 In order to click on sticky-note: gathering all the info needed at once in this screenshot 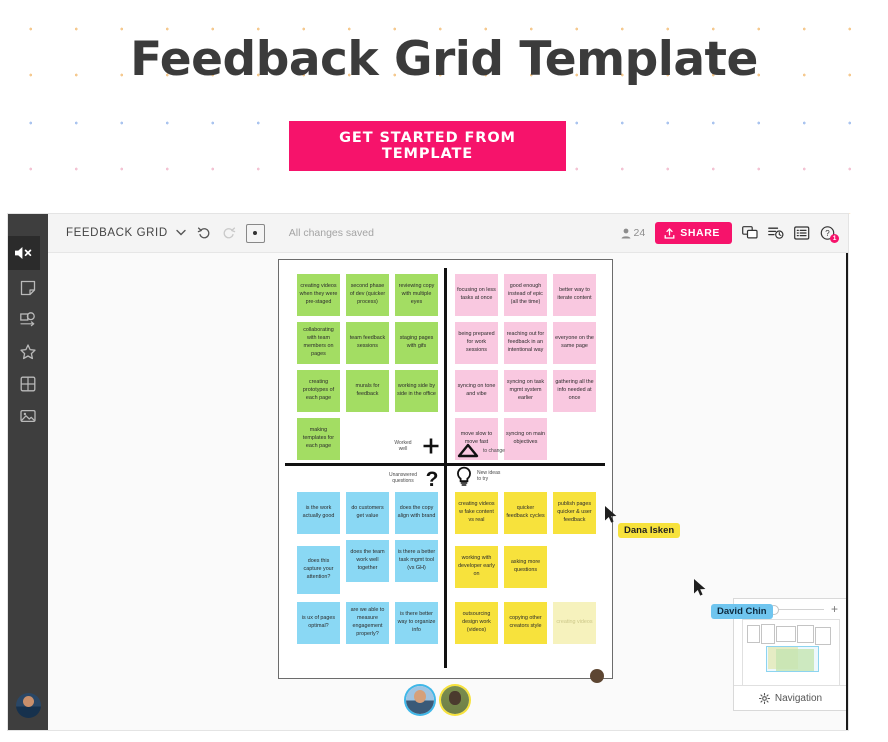, I will do `click(574, 391)`.